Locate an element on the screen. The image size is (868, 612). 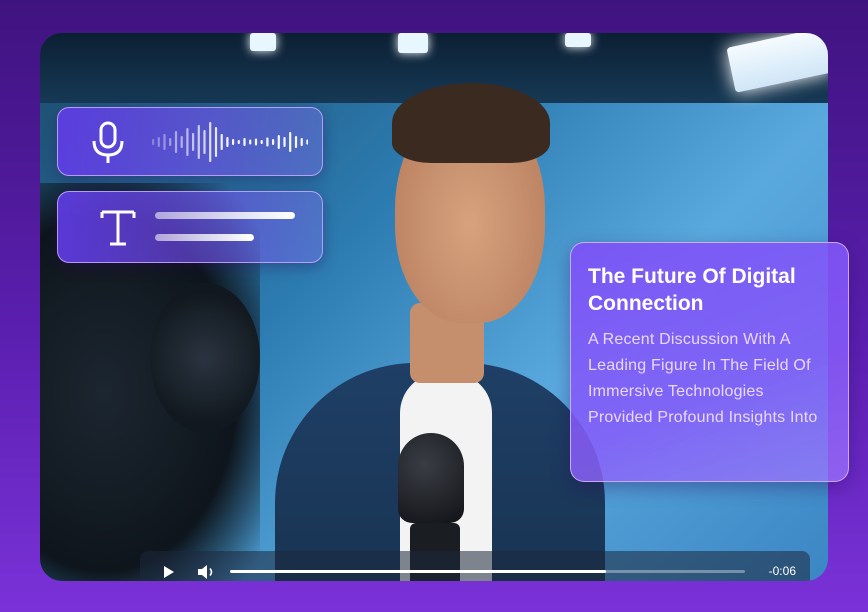
volume-icon is located at coordinates (206, 572).